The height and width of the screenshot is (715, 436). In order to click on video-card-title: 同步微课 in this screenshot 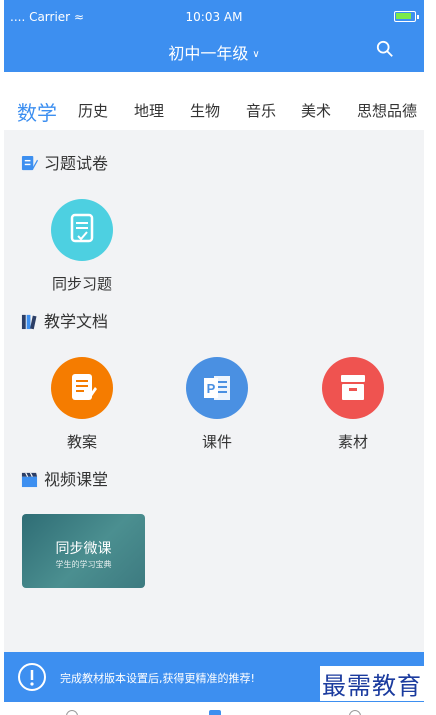, I will do `click(83, 549)`.